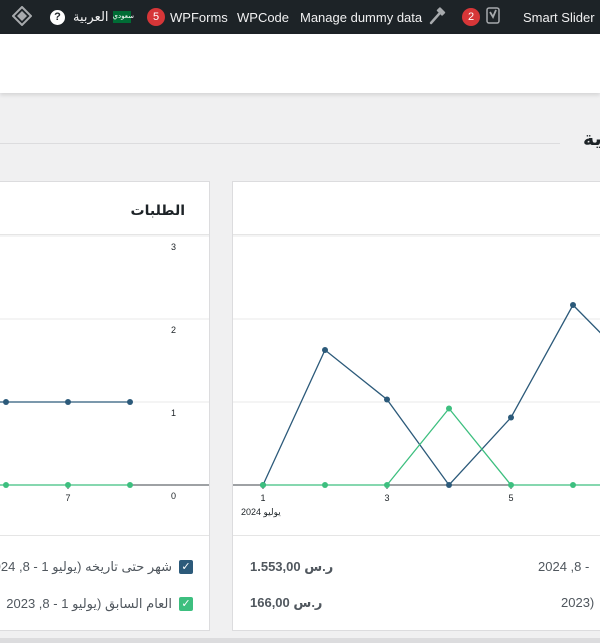 The image size is (600, 643). Describe the element at coordinates (286, 602) in the screenshot. I see `sales-amount-previous: 166,00 ر.س` at that location.